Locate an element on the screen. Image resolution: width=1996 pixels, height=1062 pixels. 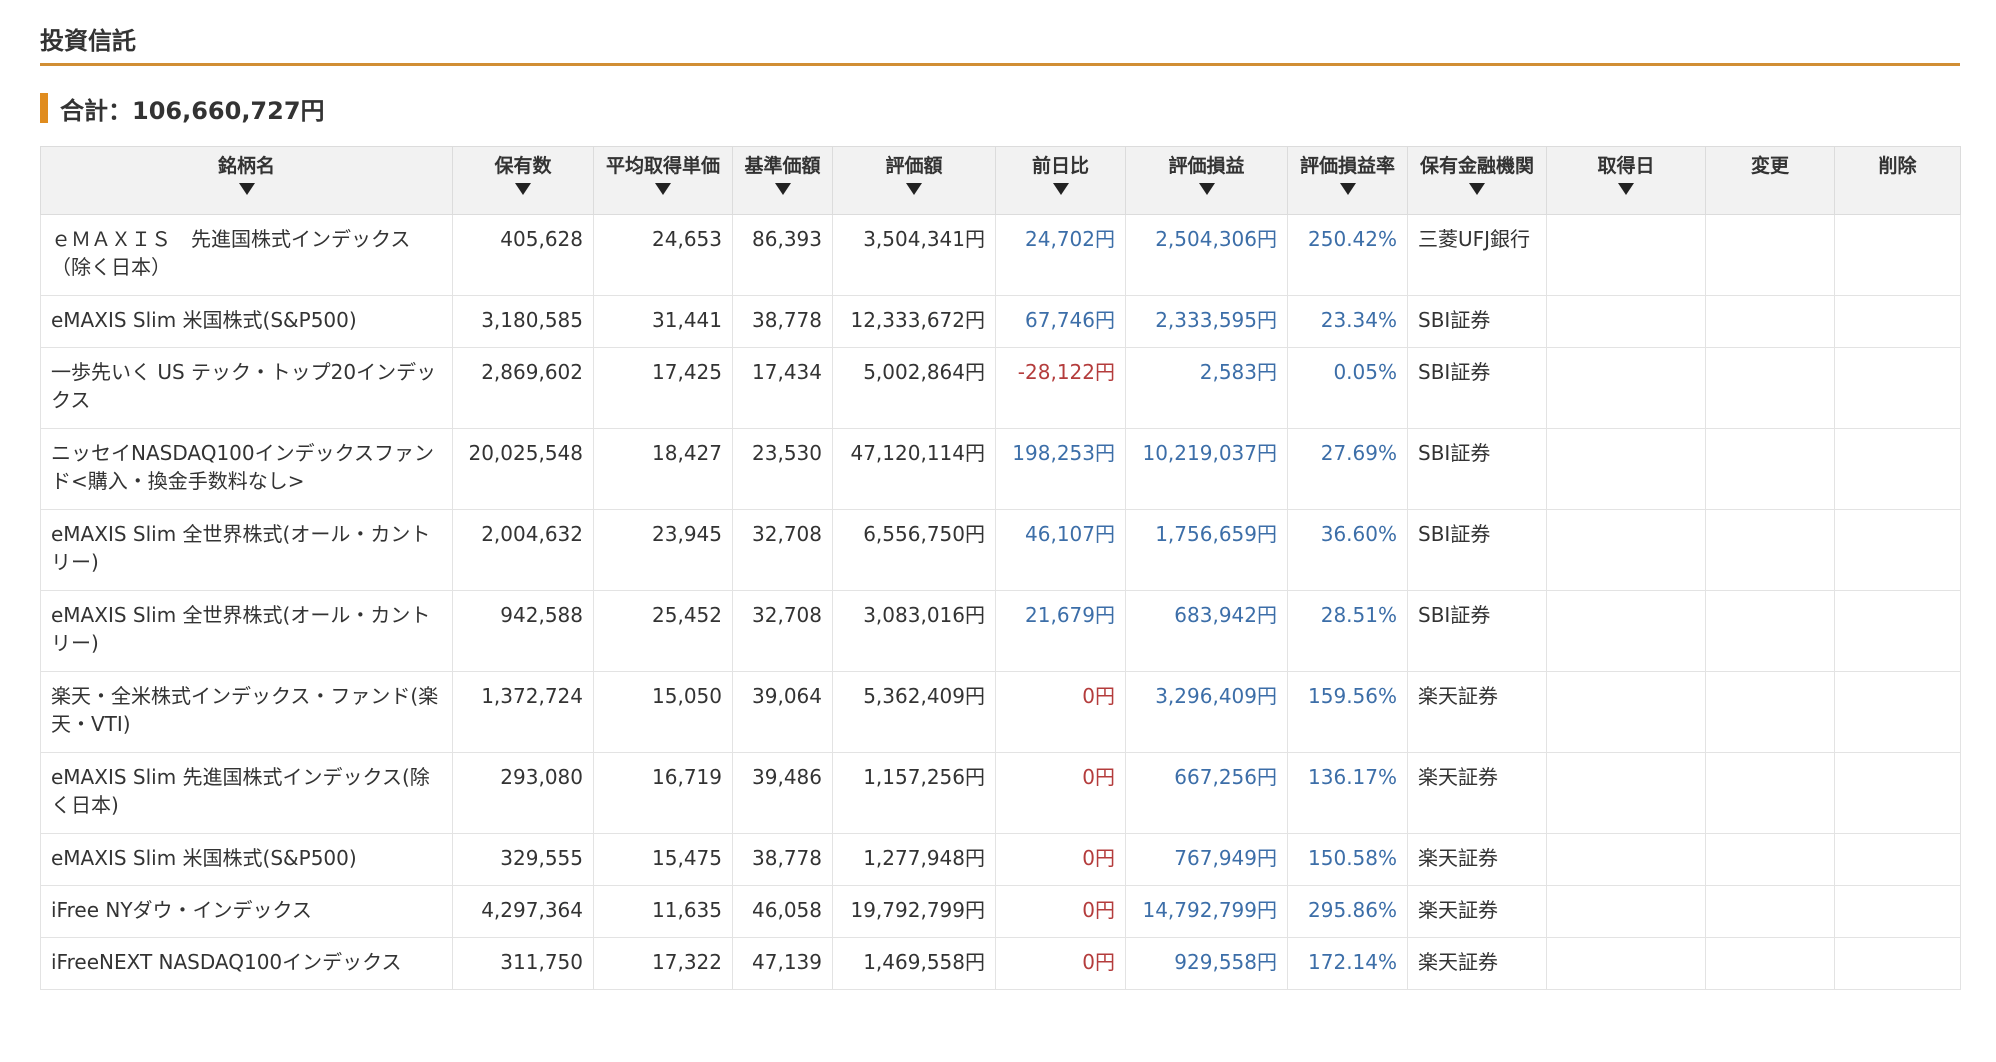
sort-avg-cost-arrow-icon is located at coordinates (663, 189).